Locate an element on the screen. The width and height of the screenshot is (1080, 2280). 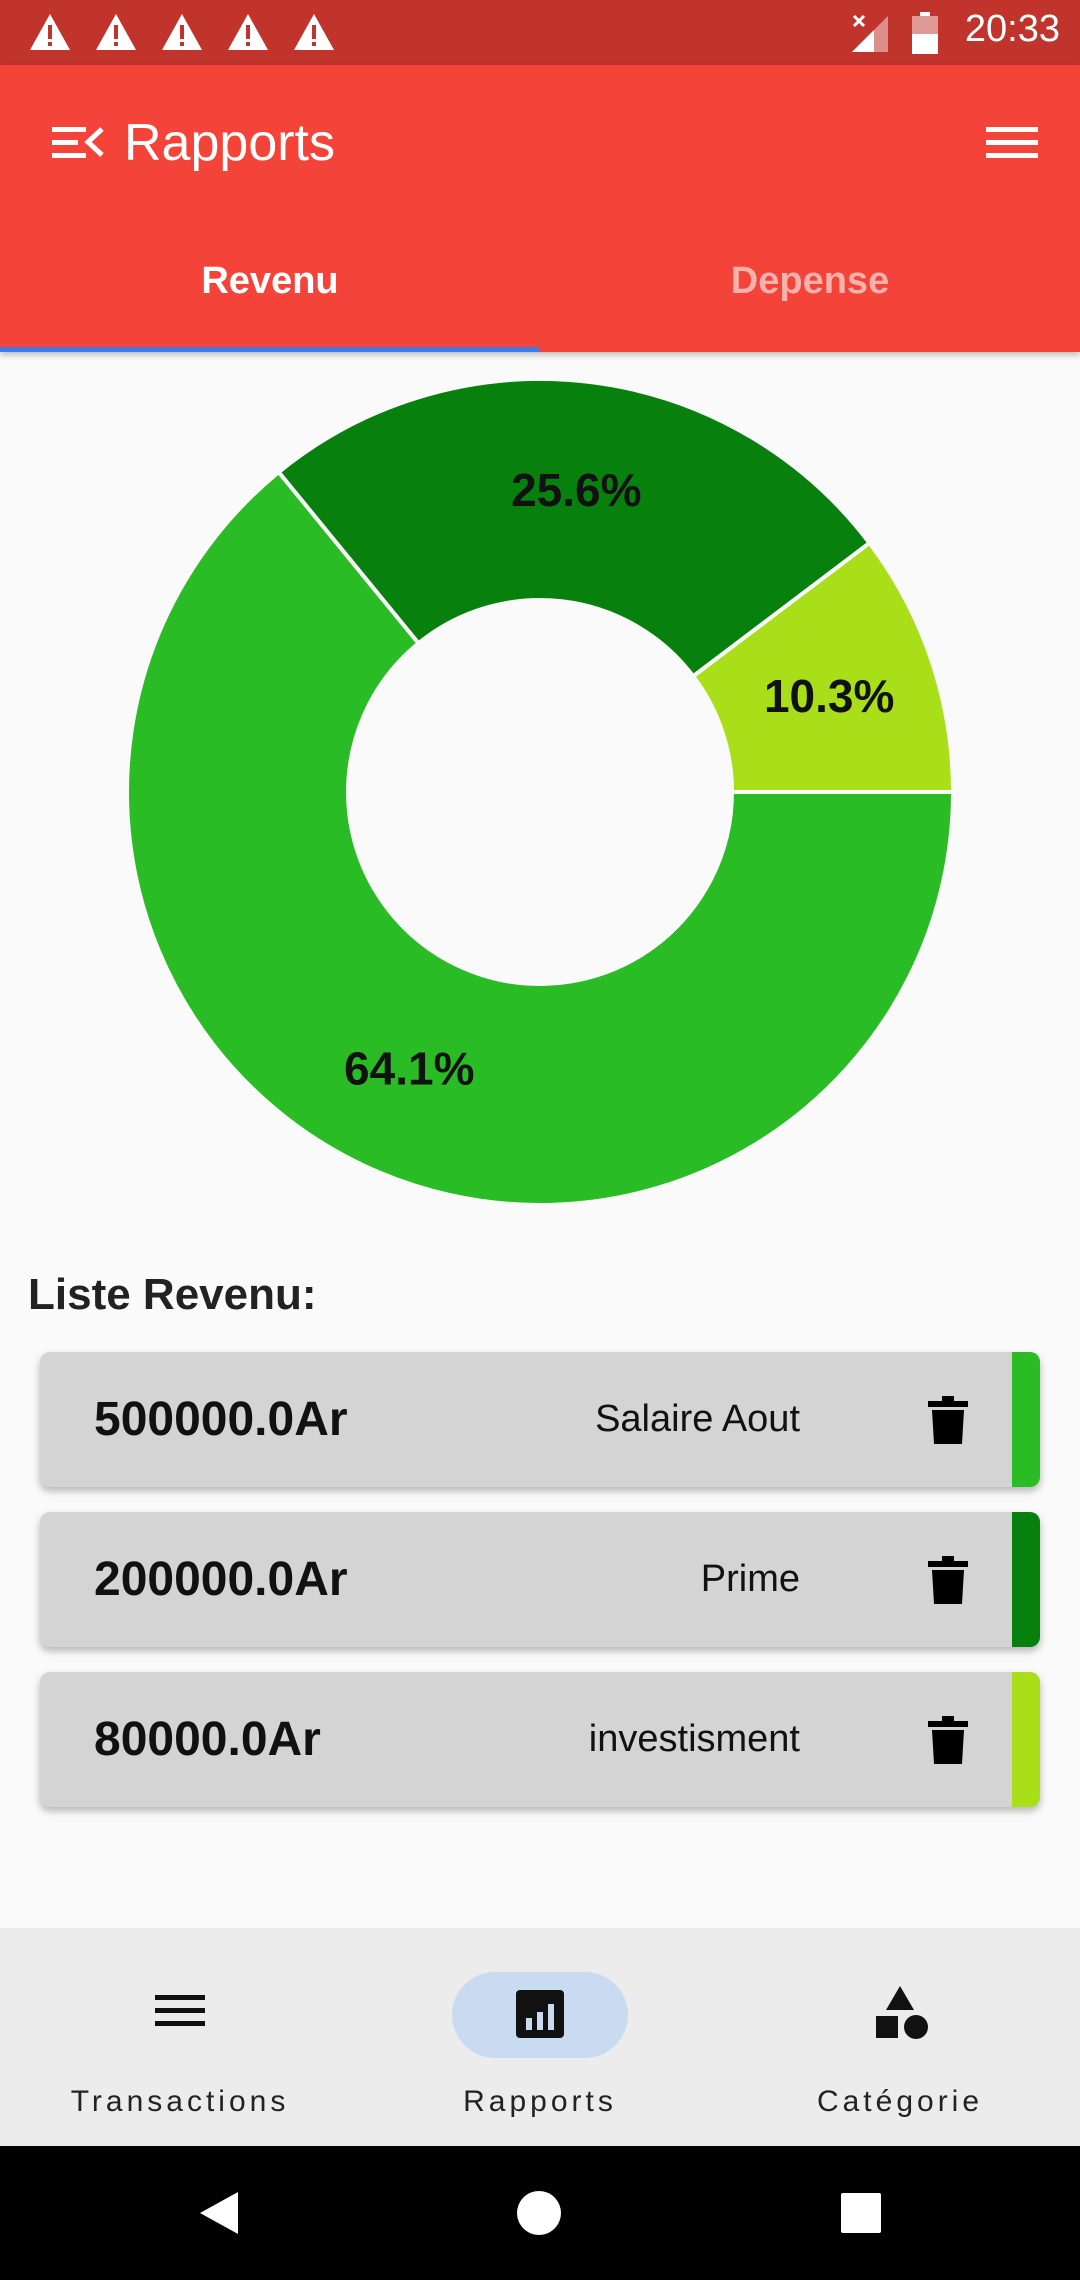
nav-item-rapports: Rapports is located at coordinates (540, 2037).